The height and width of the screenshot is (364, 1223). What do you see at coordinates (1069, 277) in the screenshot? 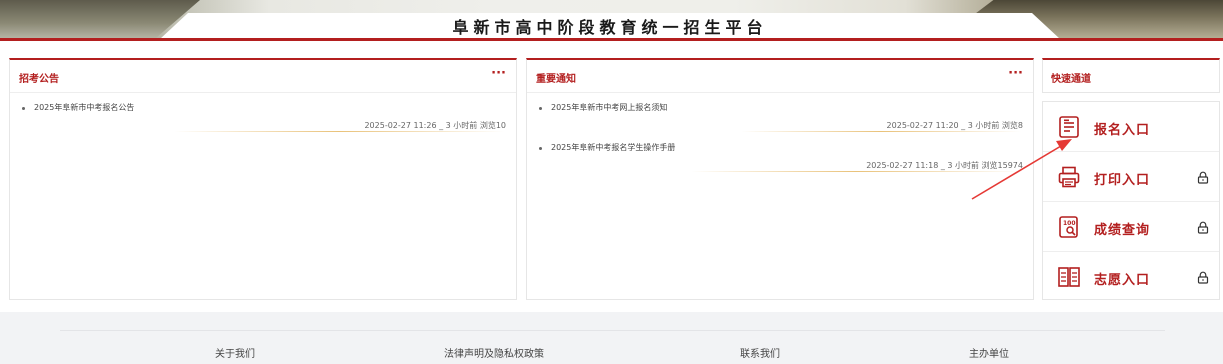
I see `open-book-icon` at bounding box center [1069, 277].